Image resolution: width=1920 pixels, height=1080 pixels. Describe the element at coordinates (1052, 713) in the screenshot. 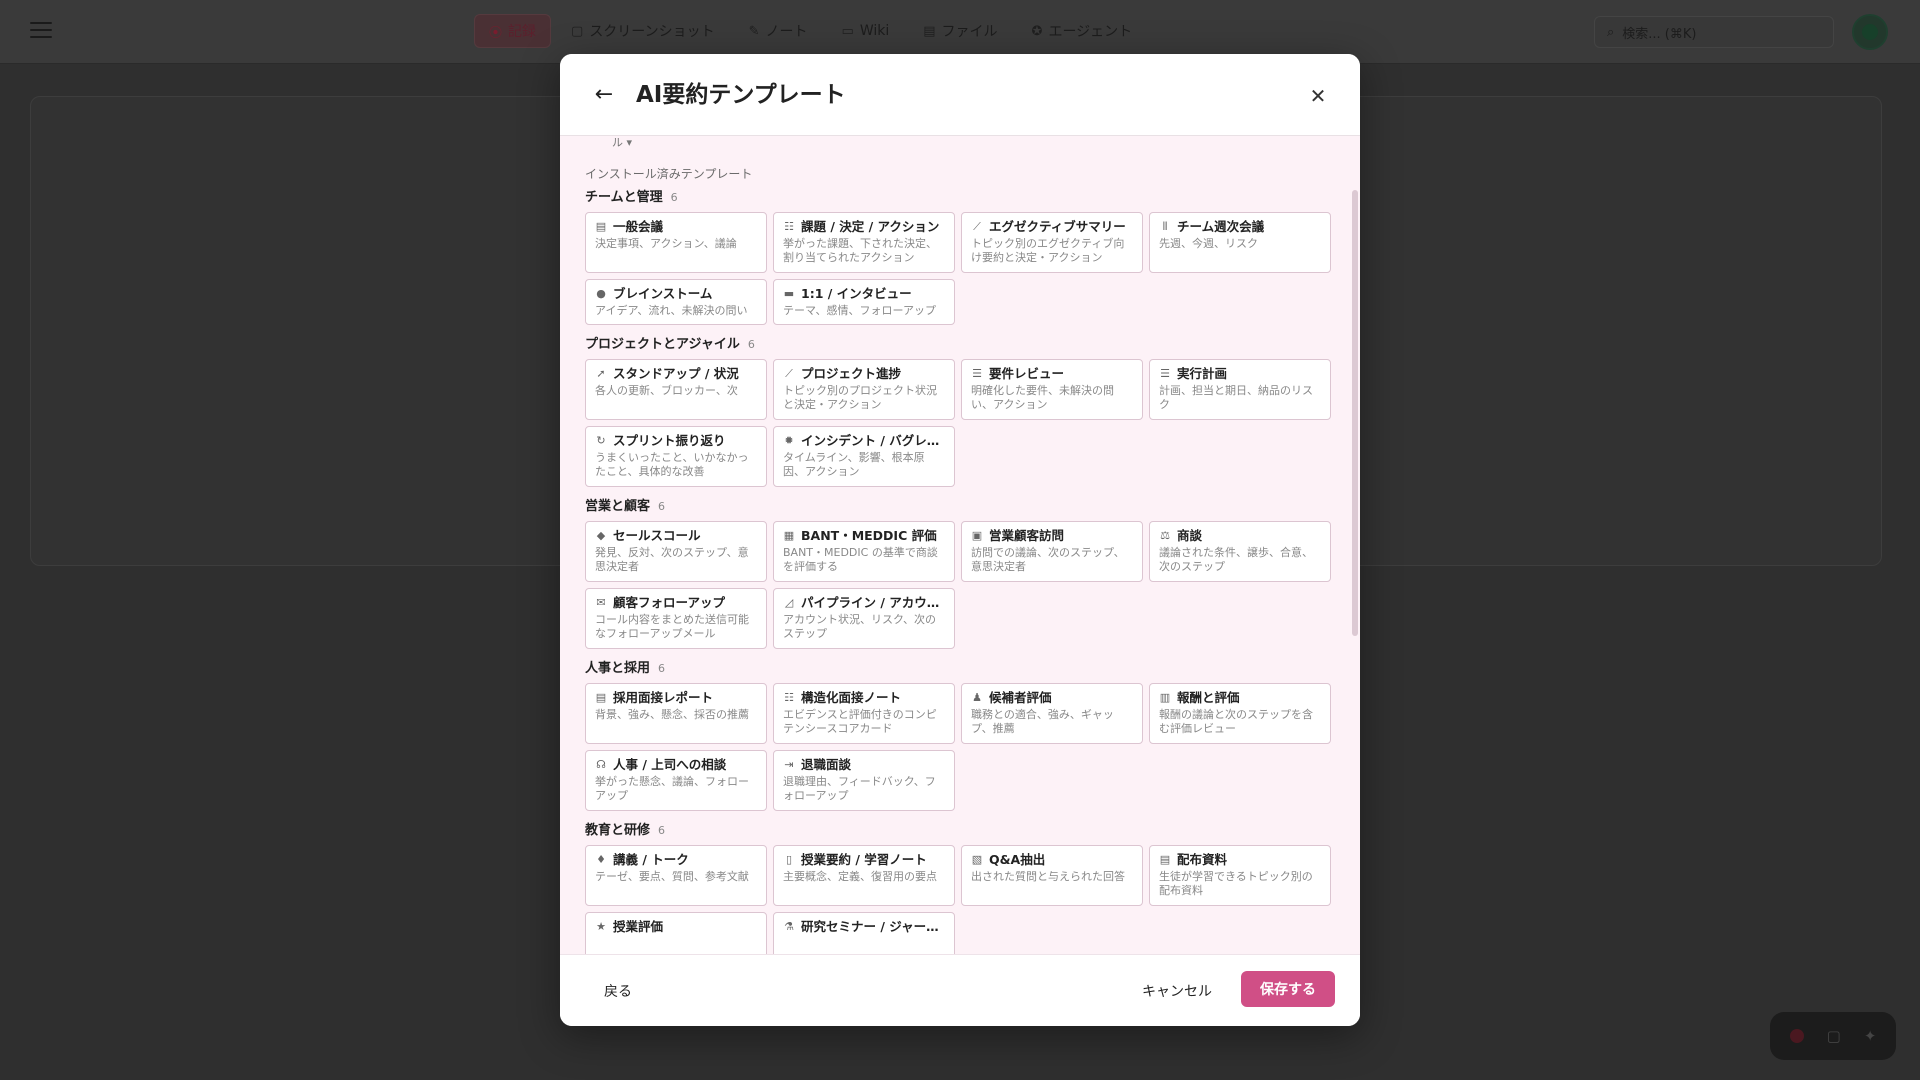

I see `template-card: ♟ 候補者評価 職務との適合、強み、ギャップ、推薦` at that location.